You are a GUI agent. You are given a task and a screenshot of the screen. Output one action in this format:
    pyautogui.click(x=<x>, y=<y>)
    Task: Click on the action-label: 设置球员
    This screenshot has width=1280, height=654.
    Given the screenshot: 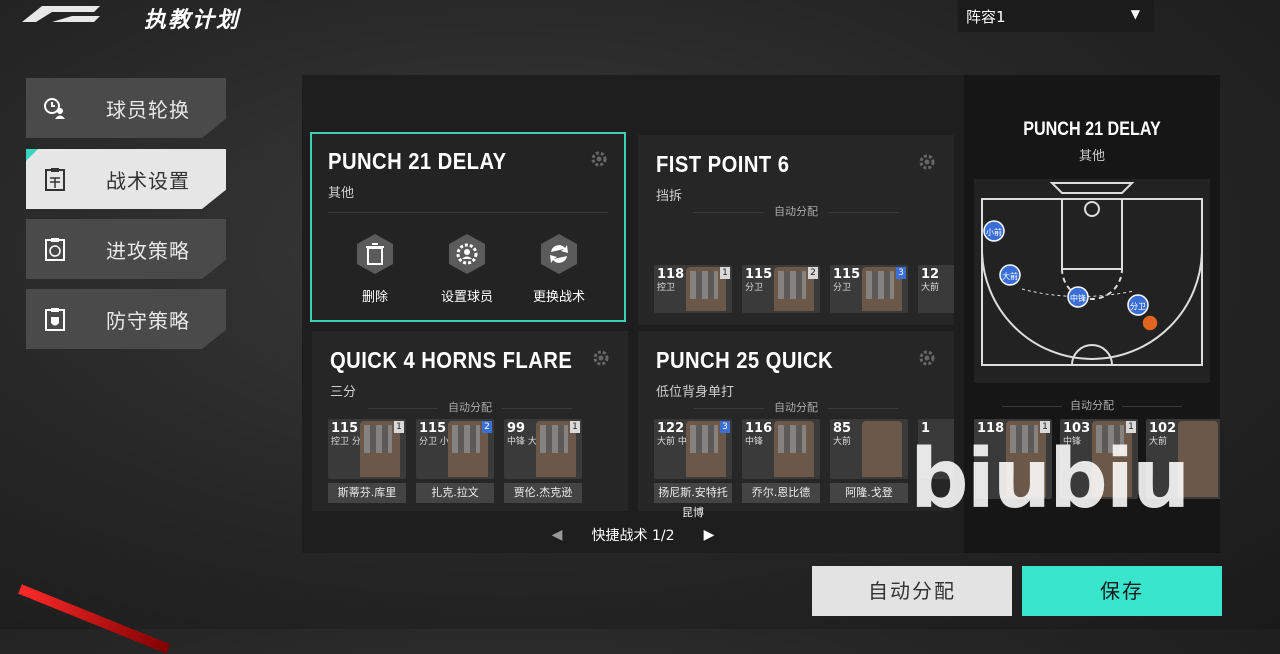 What is the action you would take?
    pyautogui.click(x=466, y=297)
    